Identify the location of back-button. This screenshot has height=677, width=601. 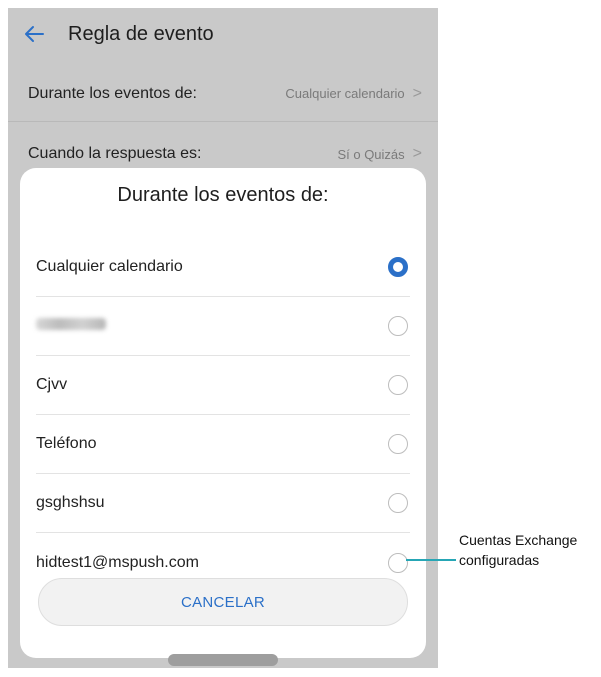
(34, 34).